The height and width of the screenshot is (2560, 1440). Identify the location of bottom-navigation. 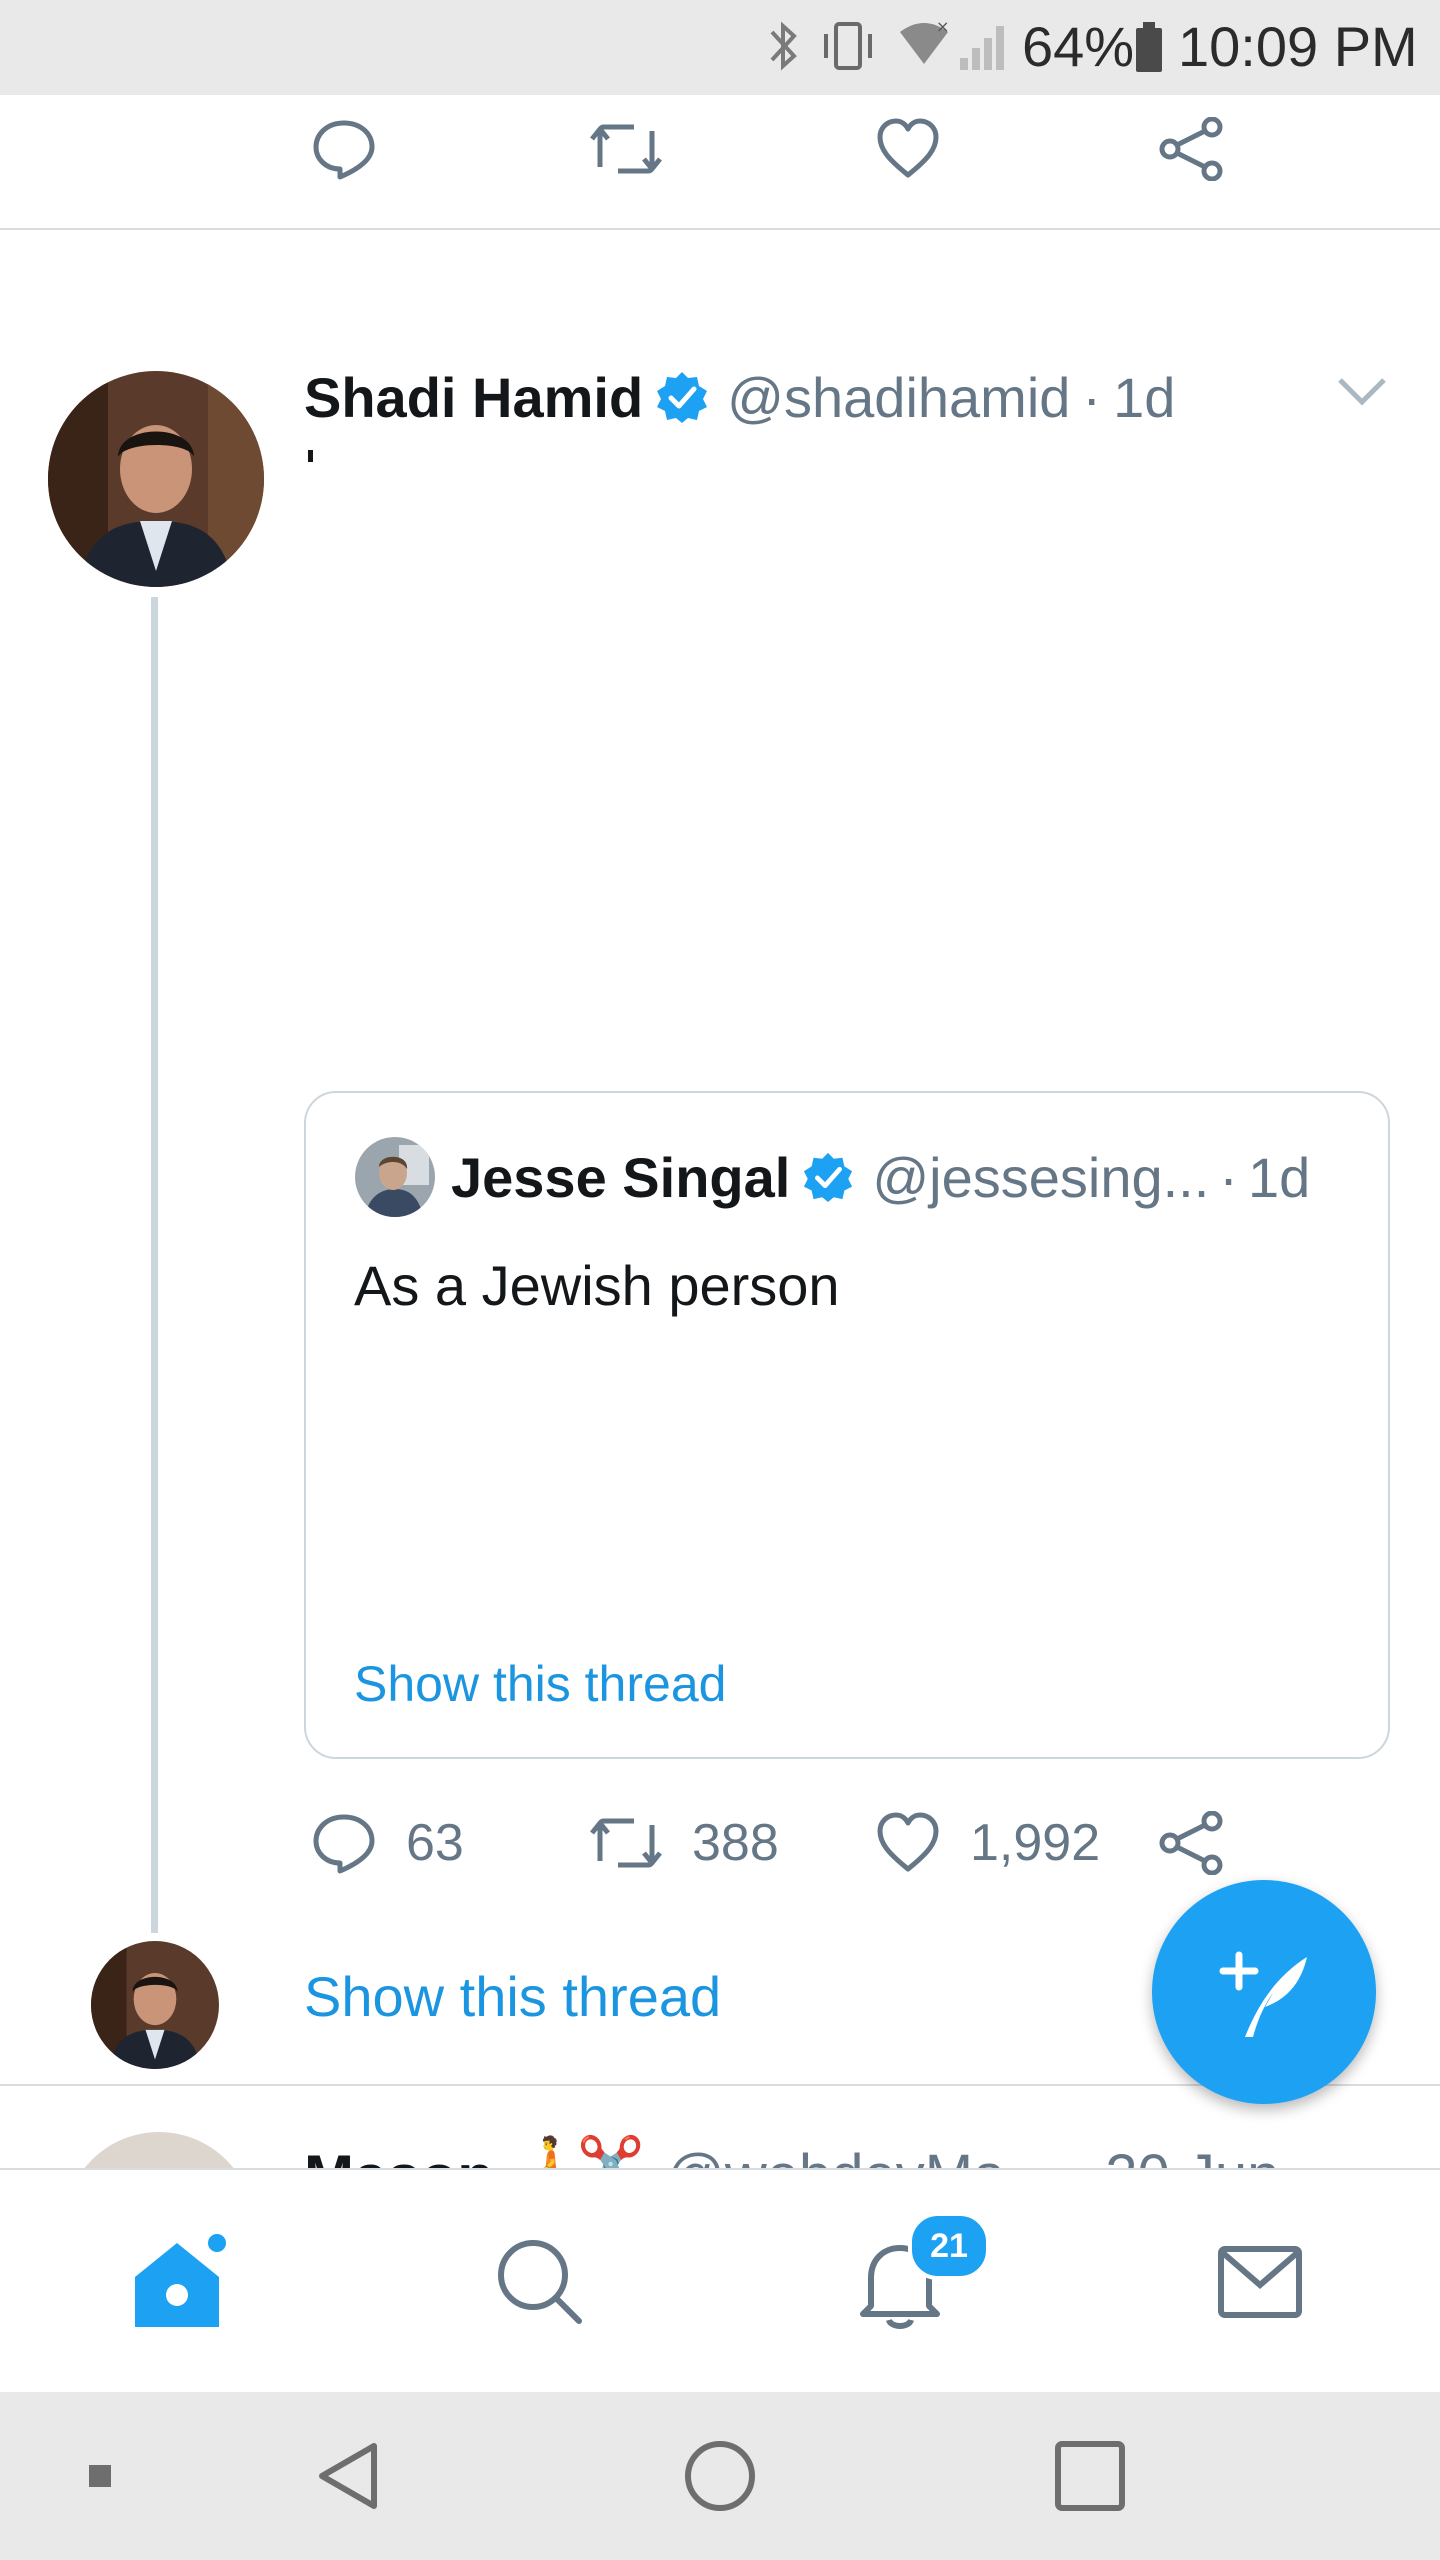
(720, 2281).